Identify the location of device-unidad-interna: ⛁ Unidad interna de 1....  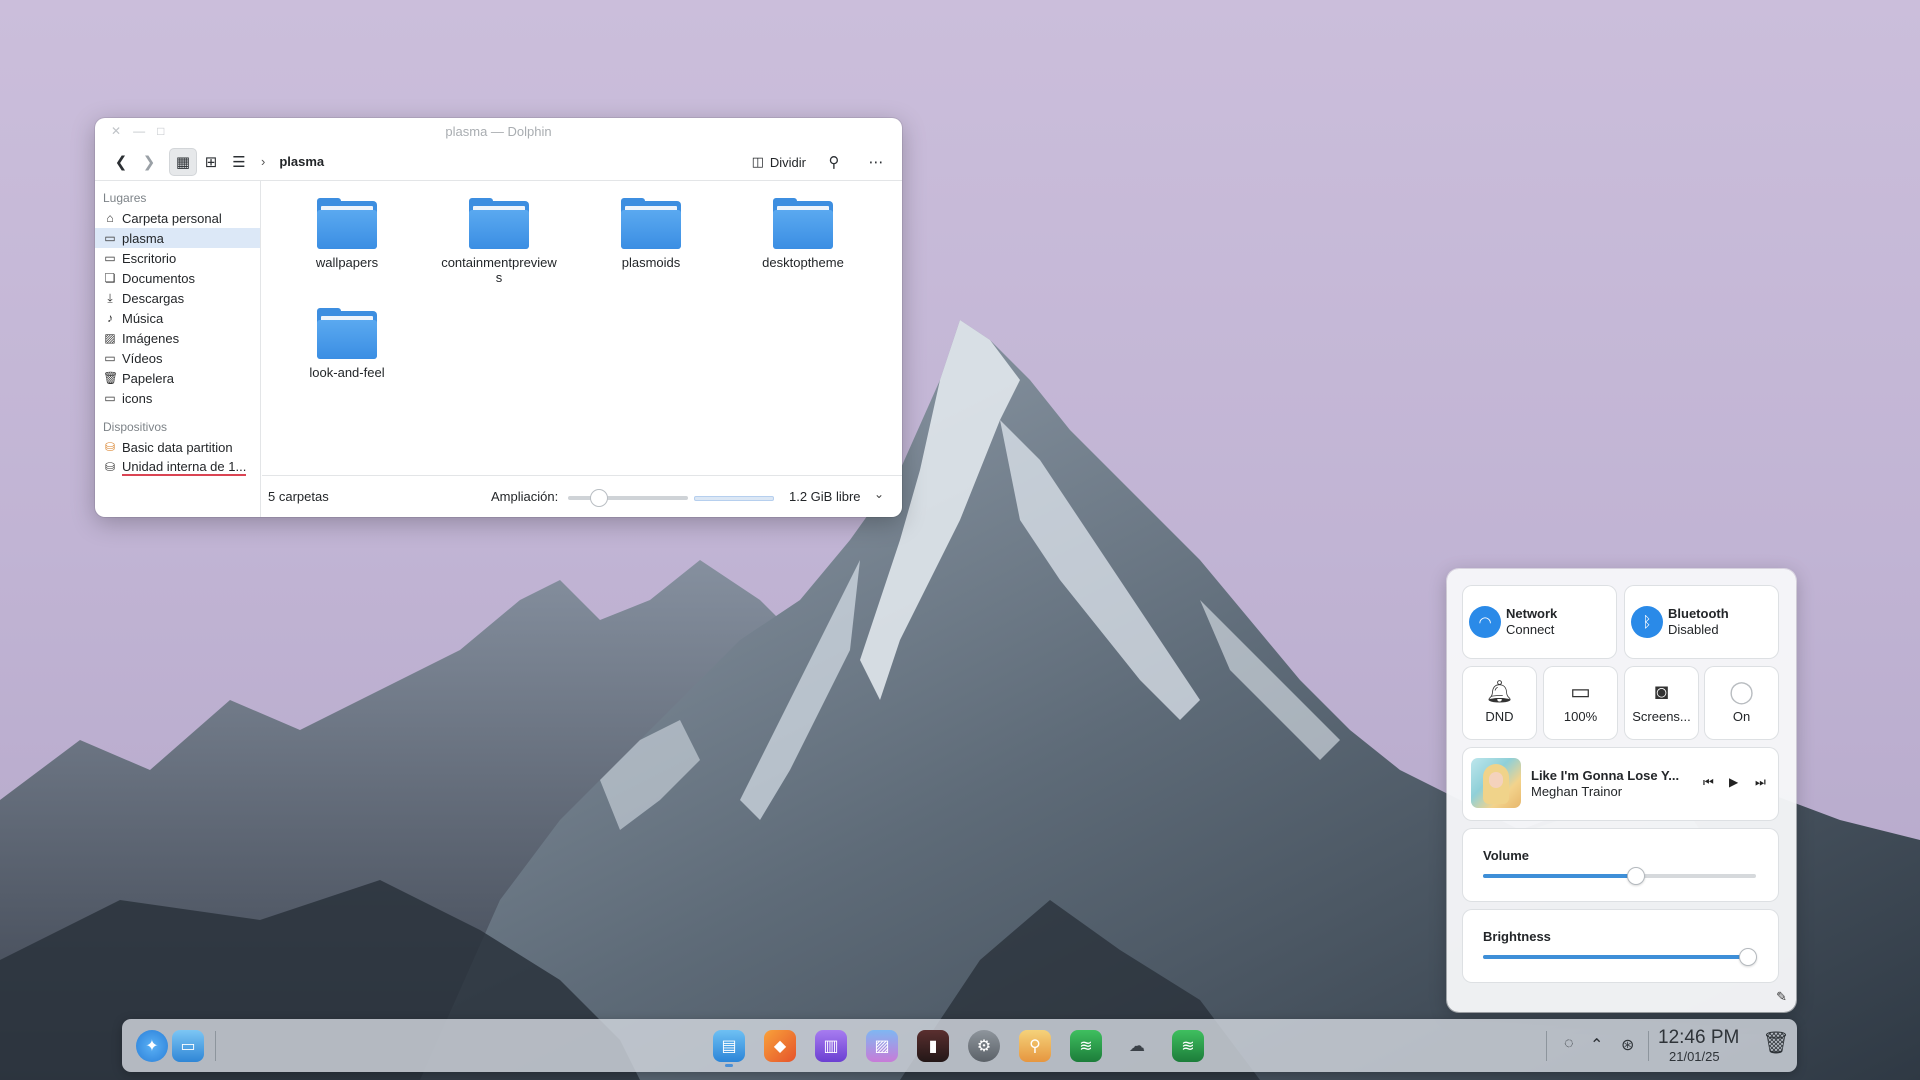
(177, 467).